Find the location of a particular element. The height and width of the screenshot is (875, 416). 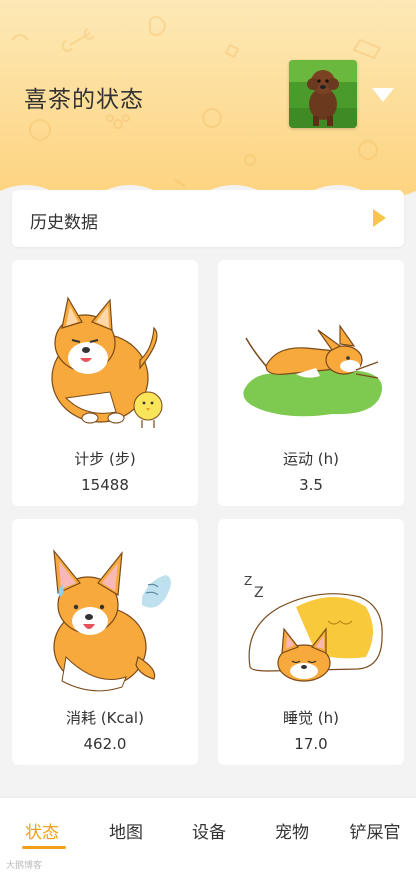

tab-pet: 宠物 is located at coordinates (292, 830).